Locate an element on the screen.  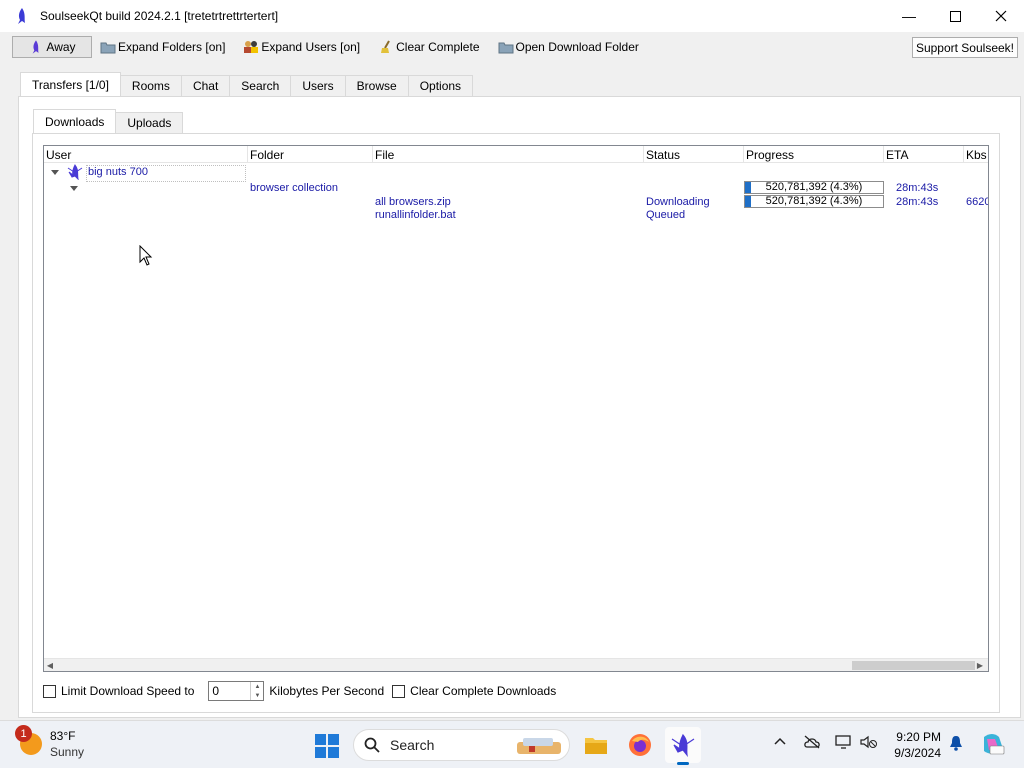
notification-badge: 1 is located at coordinates (23, 733).